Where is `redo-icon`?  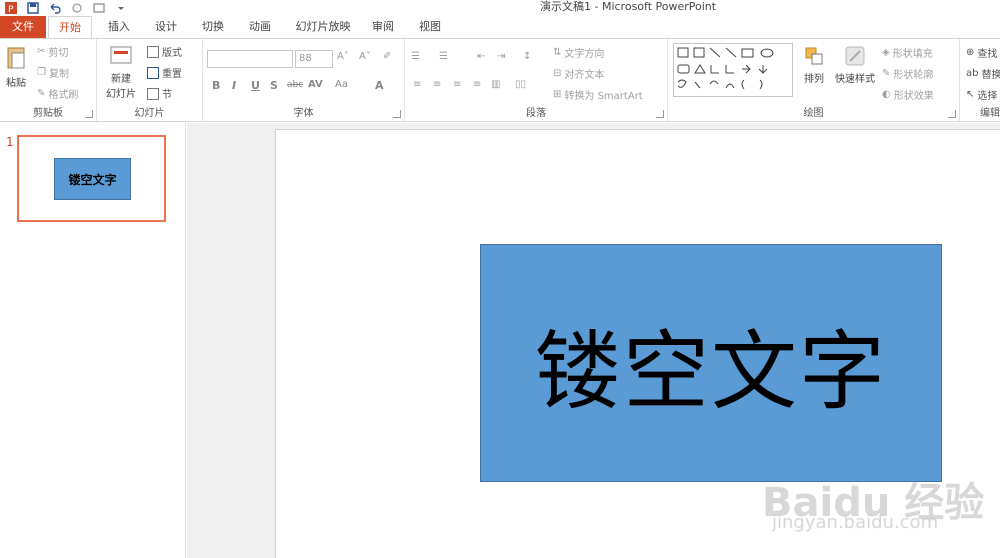 redo-icon is located at coordinates (77, 8).